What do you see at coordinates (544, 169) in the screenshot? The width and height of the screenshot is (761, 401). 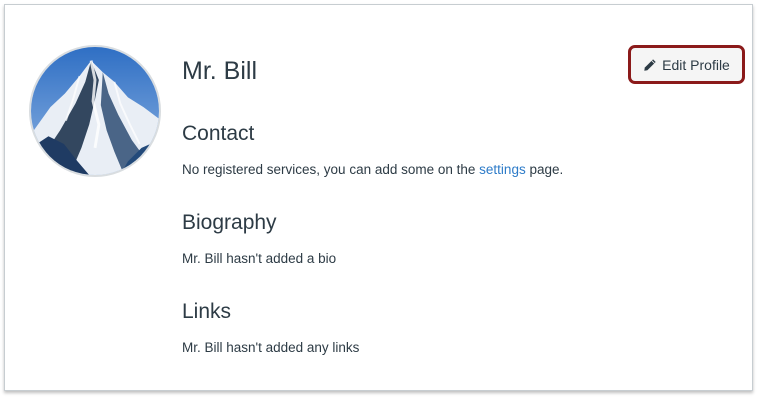 I see `contact-text-after: page.` at bounding box center [544, 169].